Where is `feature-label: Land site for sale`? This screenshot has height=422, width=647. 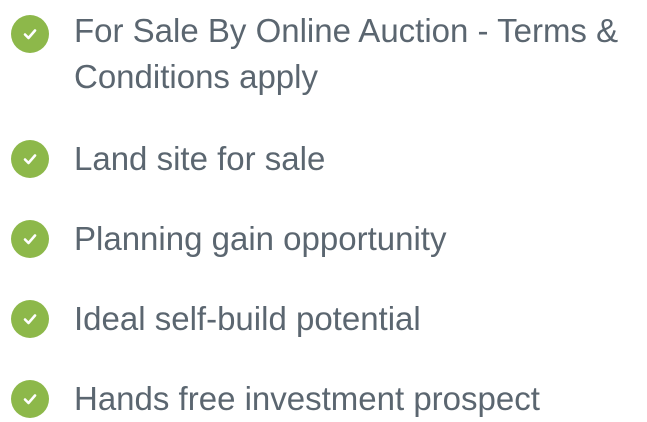
feature-label: Land site for sale is located at coordinates (200, 158).